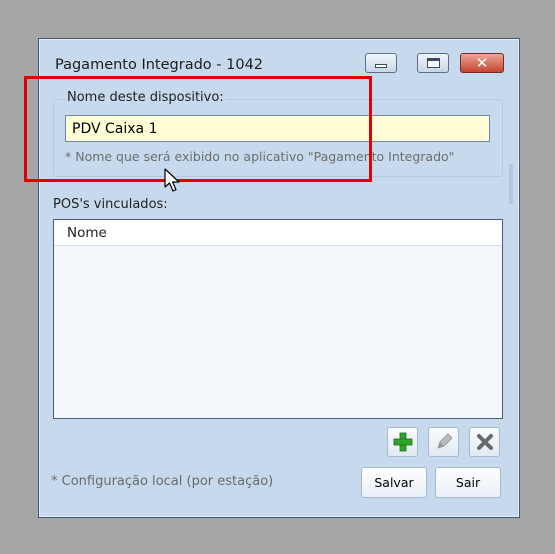 This screenshot has height=554, width=555. I want to click on maximize-button, so click(433, 63).